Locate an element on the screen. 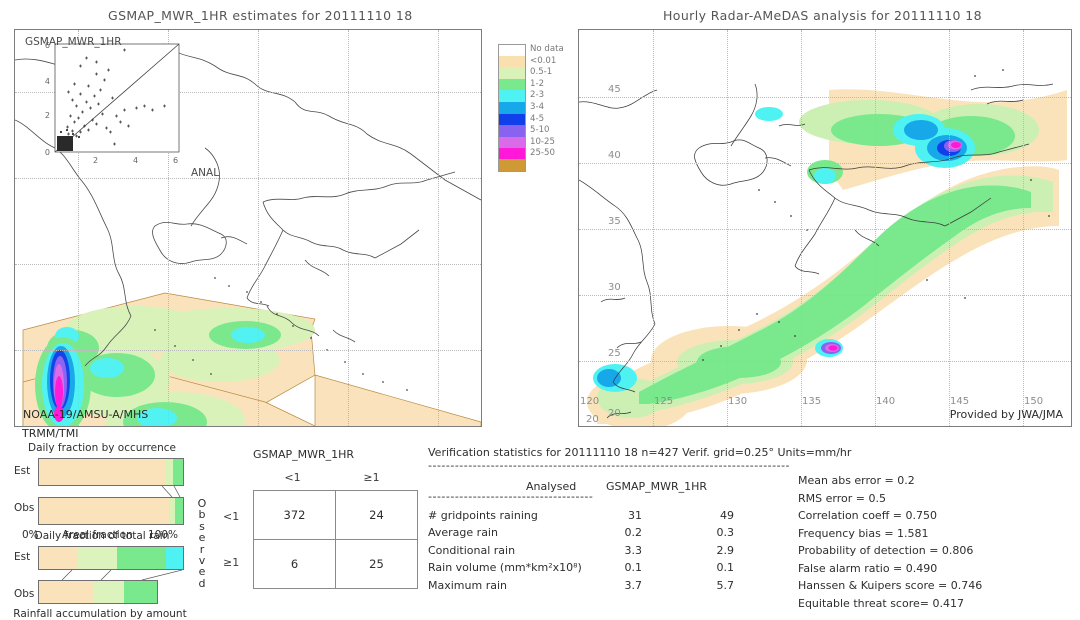 The height and width of the screenshot is (620, 1080). legend-row: 2-3 is located at coordinates (531, 96).